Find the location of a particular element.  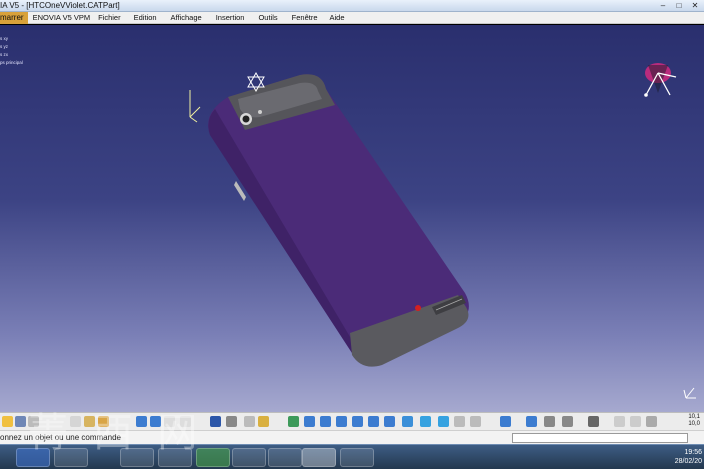

zoom-out-icon is located at coordinates (373, 421).